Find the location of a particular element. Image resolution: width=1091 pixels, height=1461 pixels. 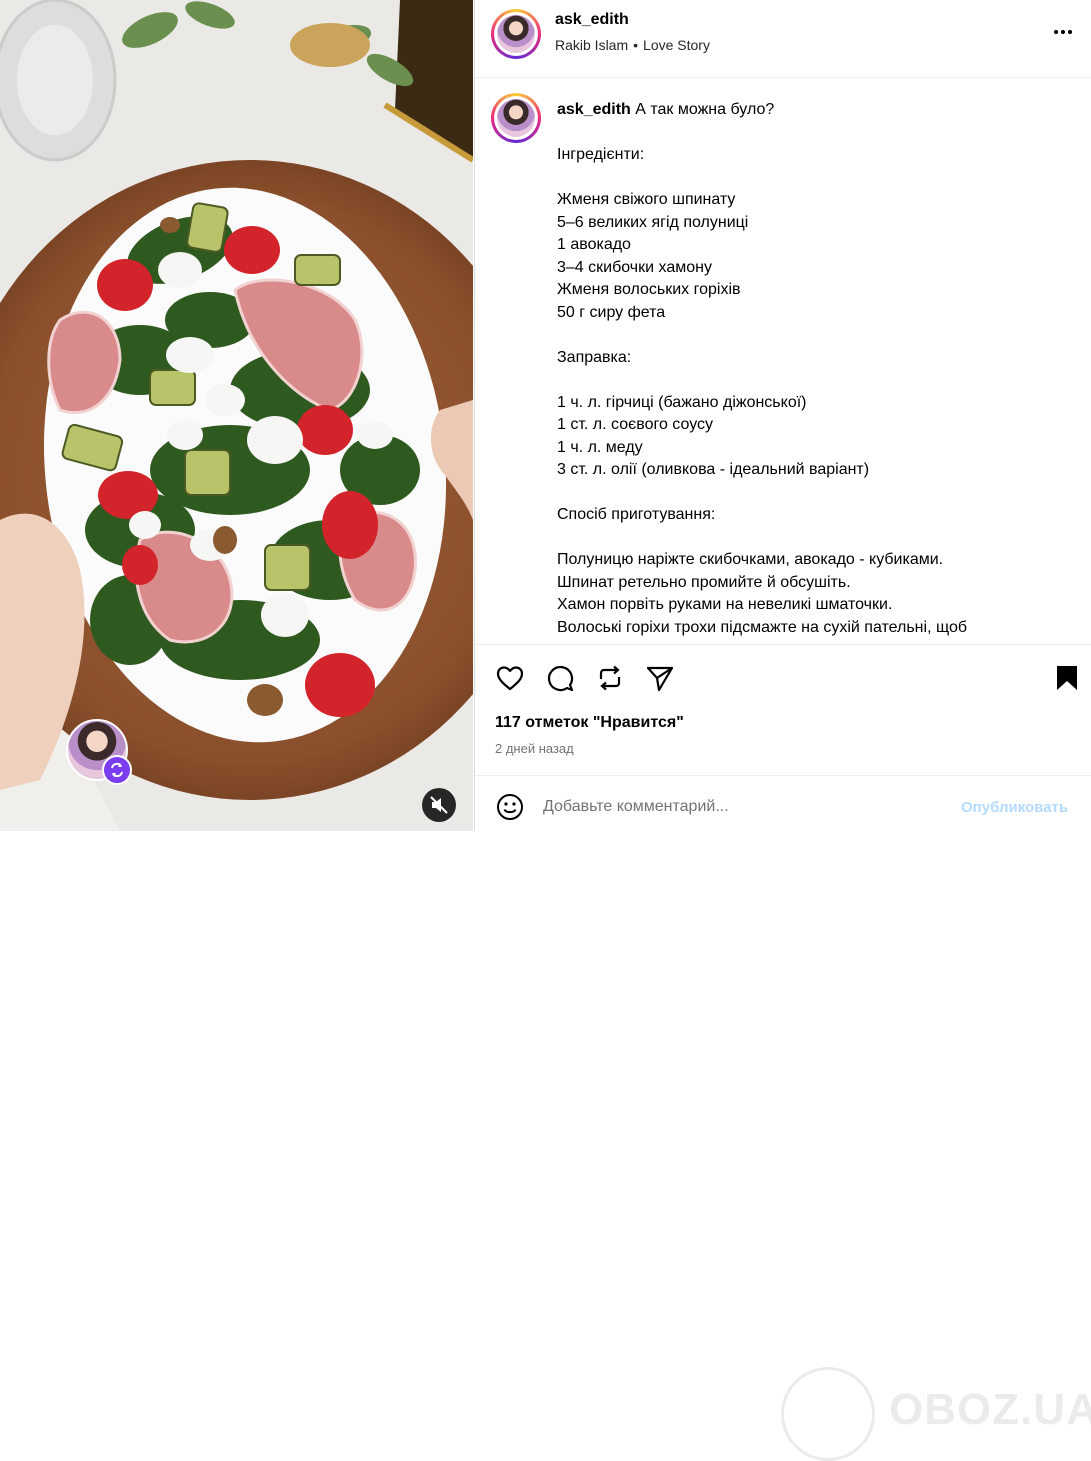

comment-bar: Добавьте комментарий... Опубликовать is located at coordinates (783, 803).